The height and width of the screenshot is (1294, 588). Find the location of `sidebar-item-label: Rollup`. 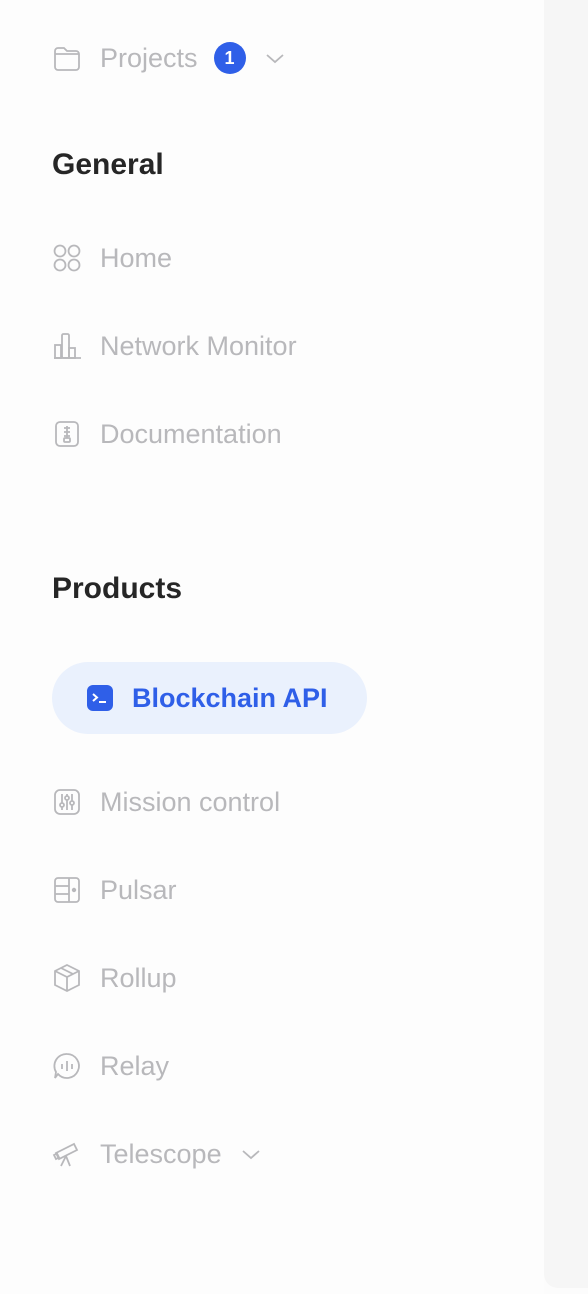

sidebar-item-label: Rollup is located at coordinates (138, 977).